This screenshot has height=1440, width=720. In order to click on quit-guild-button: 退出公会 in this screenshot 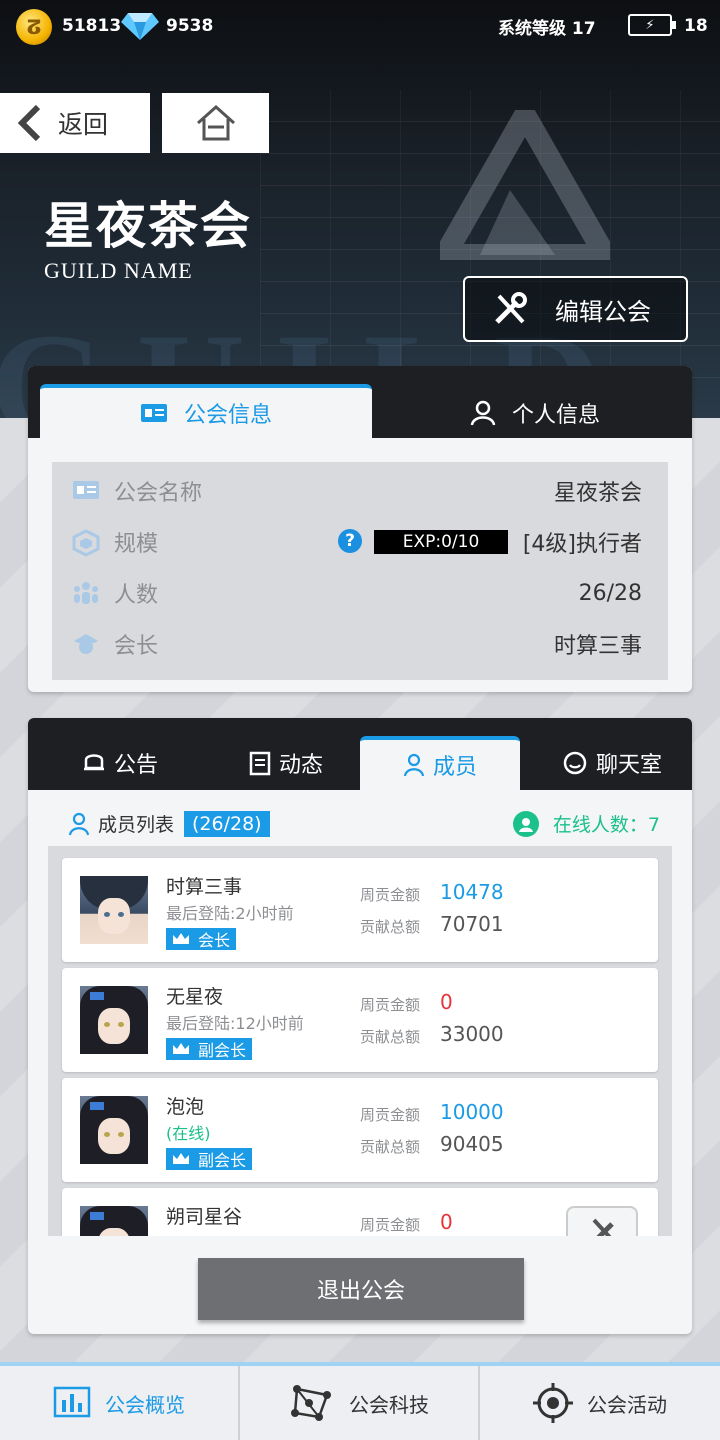, I will do `click(361, 1289)`.